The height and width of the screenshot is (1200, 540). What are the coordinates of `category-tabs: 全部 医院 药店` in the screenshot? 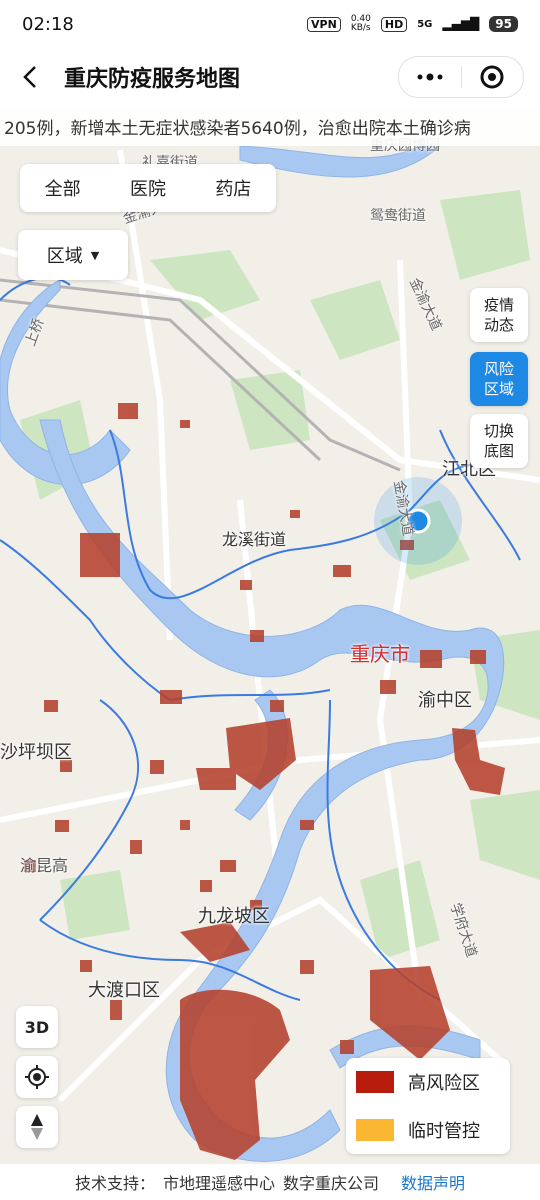 It's located at (148, 188).